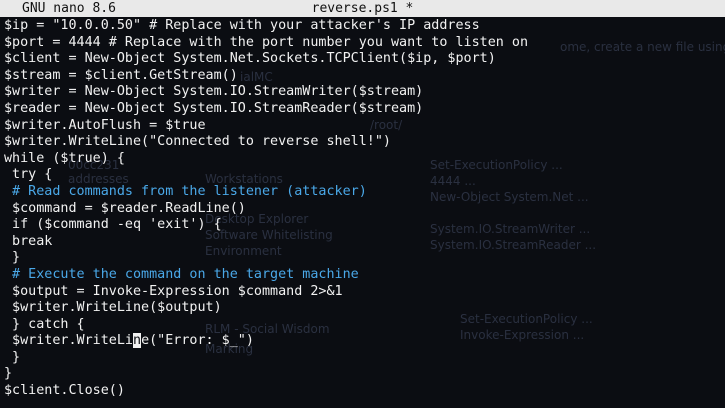  I want to click on text-cursor: n, so click(137, 341).